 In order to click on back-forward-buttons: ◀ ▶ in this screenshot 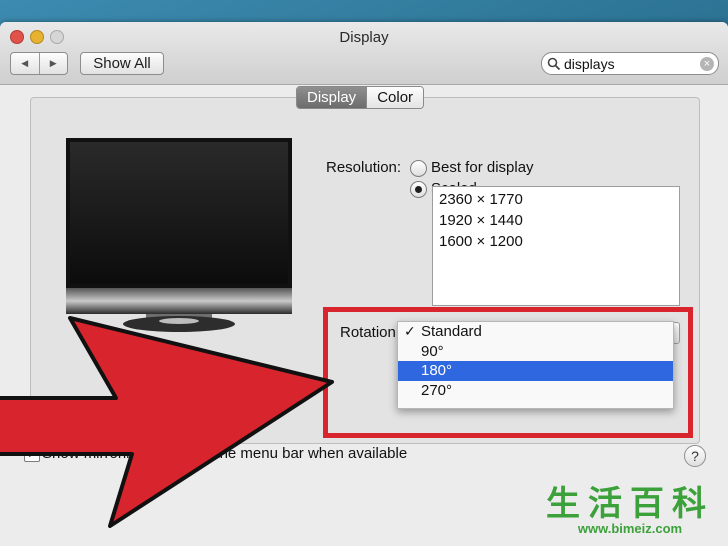, I will do `click(39, 63)`.